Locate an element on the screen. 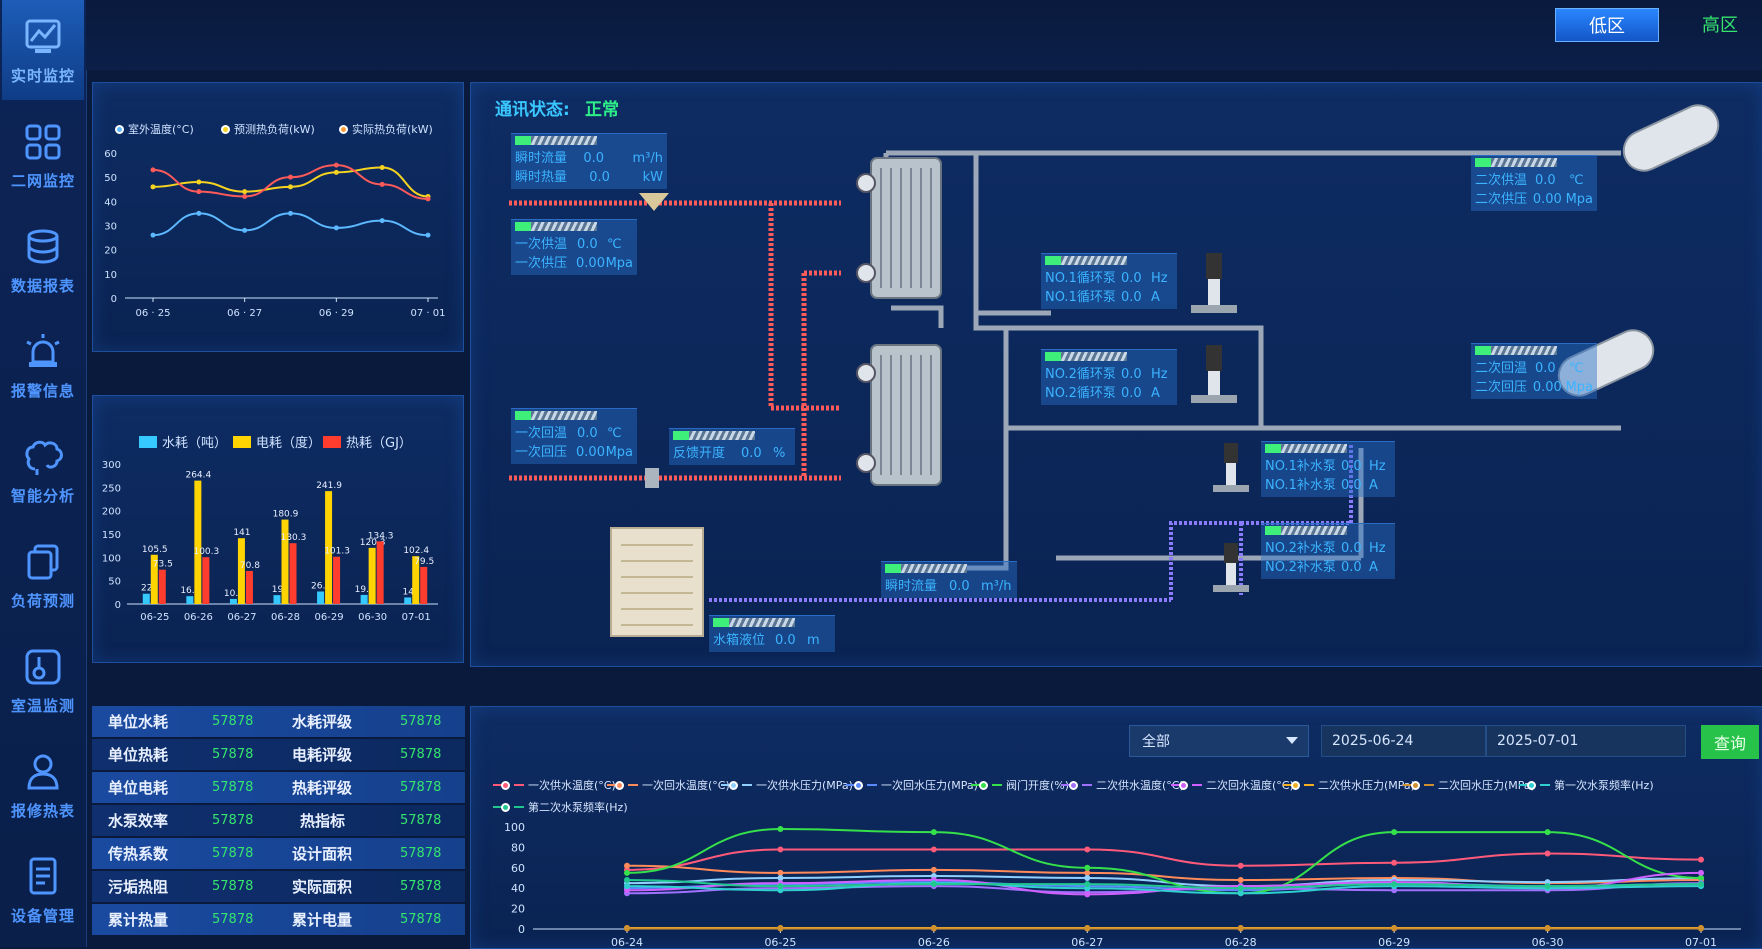  legend-item: 一次供水压力(MPa) is located at coordinates (787, 785).